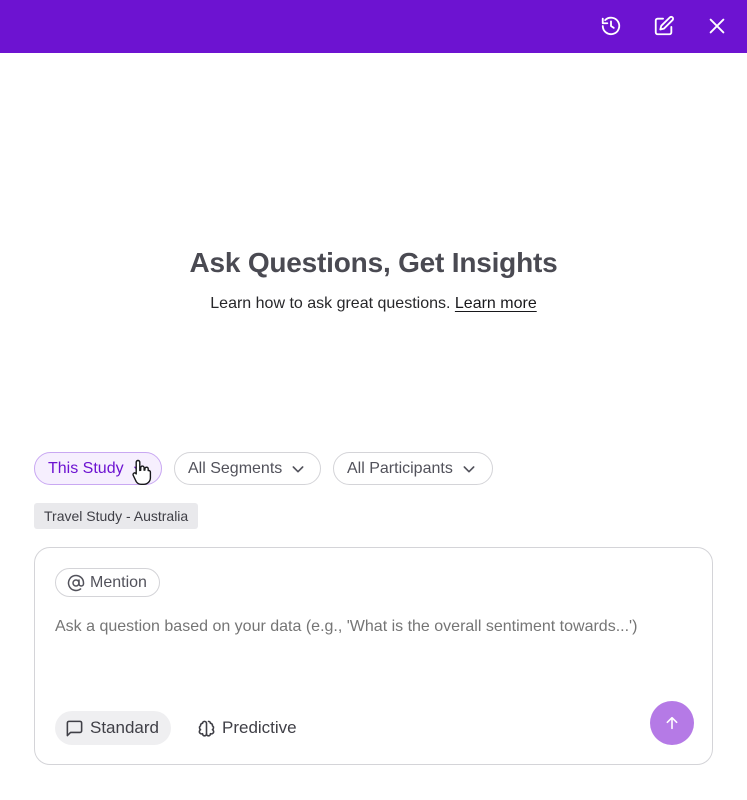 Image resolution: width=747 pixels, height=800 pixels. I want to click on message-square-icon, so click(74, 728).